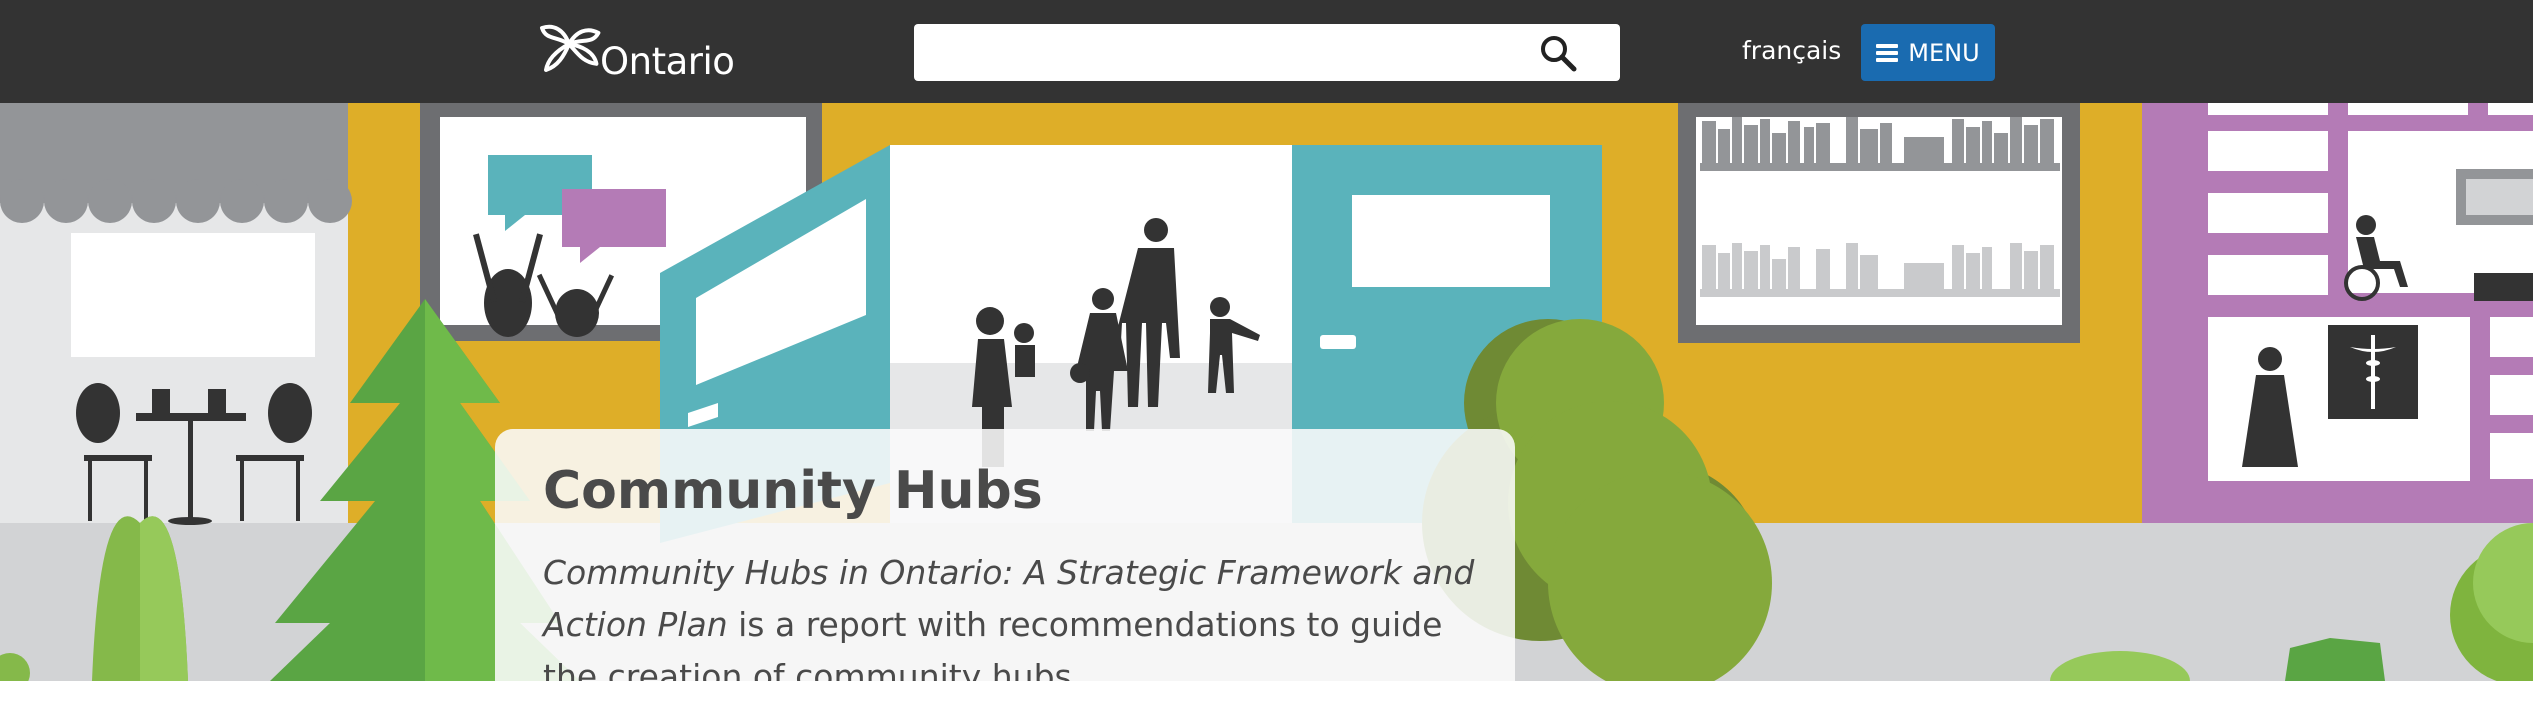 The image size is (2533, 714). Describe the element at coordinates (1266, 697) in the screenshot. I see `page-content-start` at that location.